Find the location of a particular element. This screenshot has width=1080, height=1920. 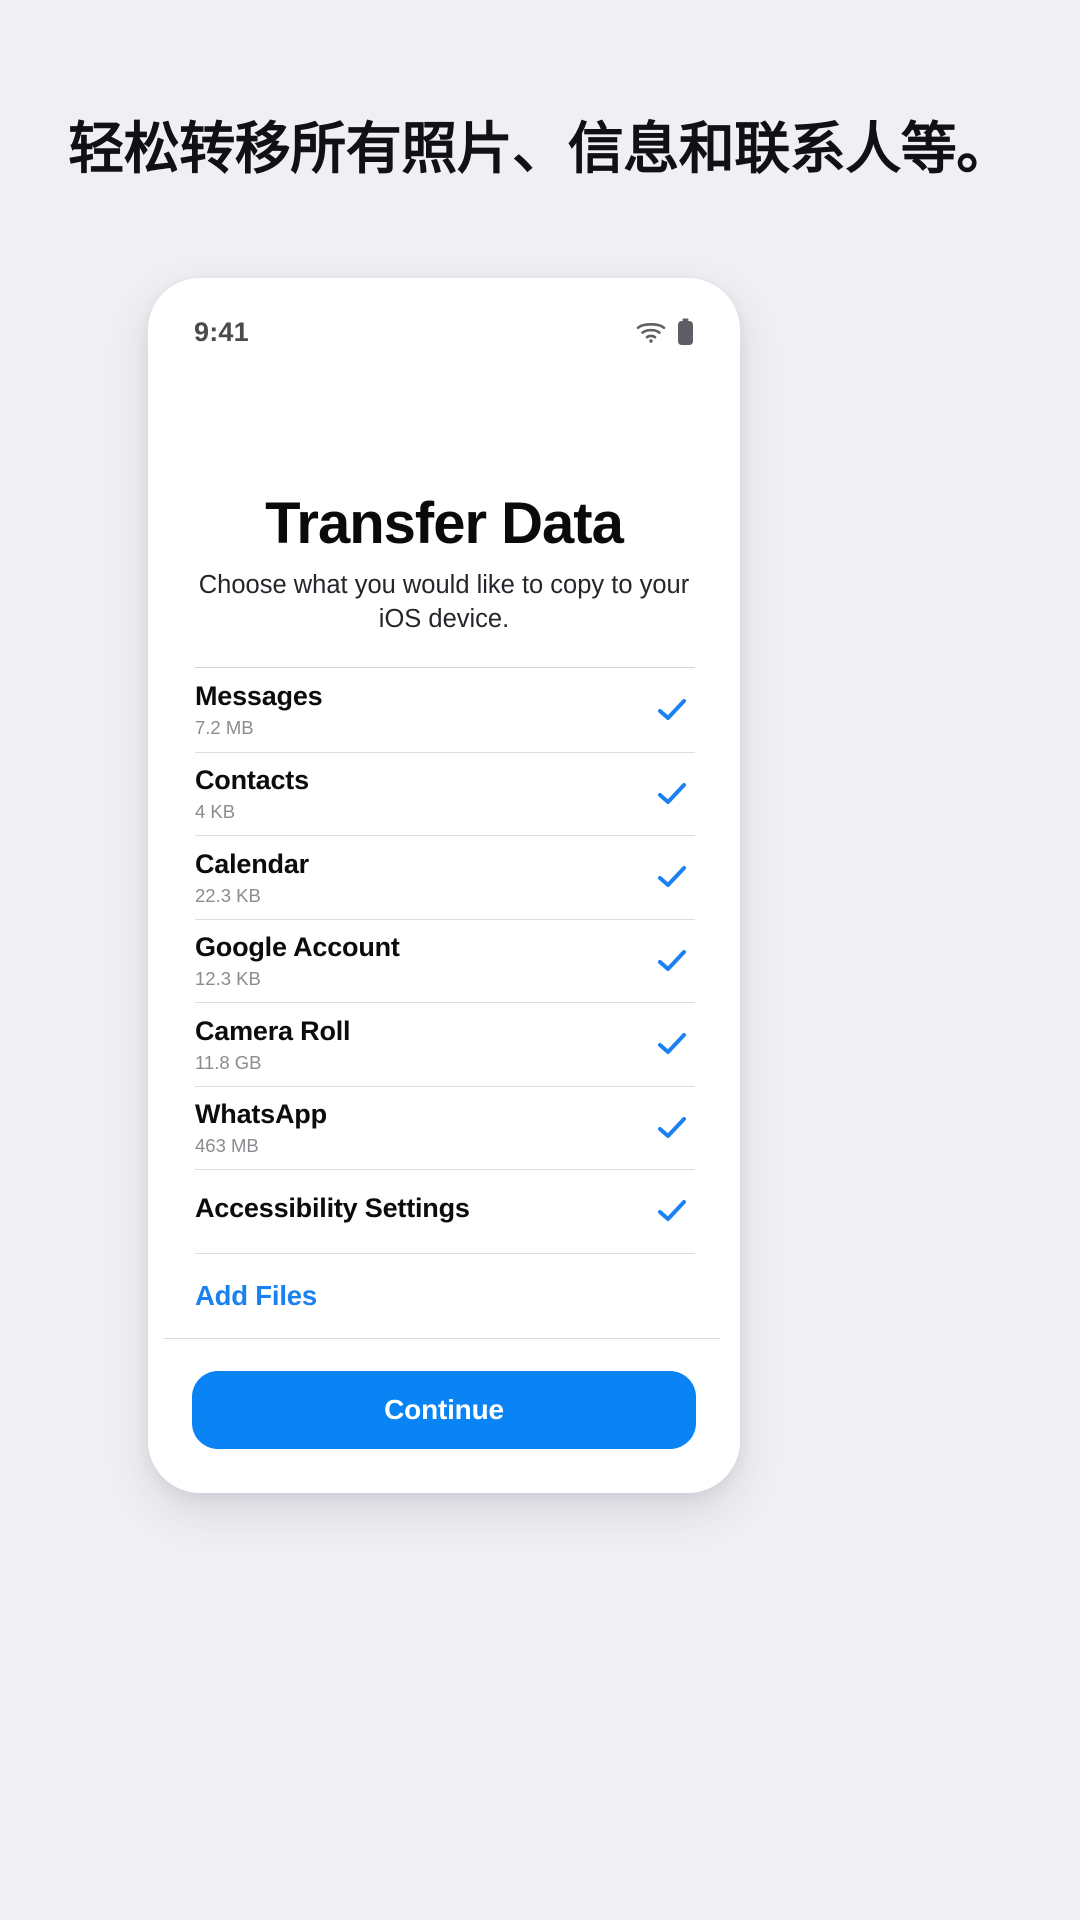

page-title: Transfer Data is located at coordinates (444, 523).